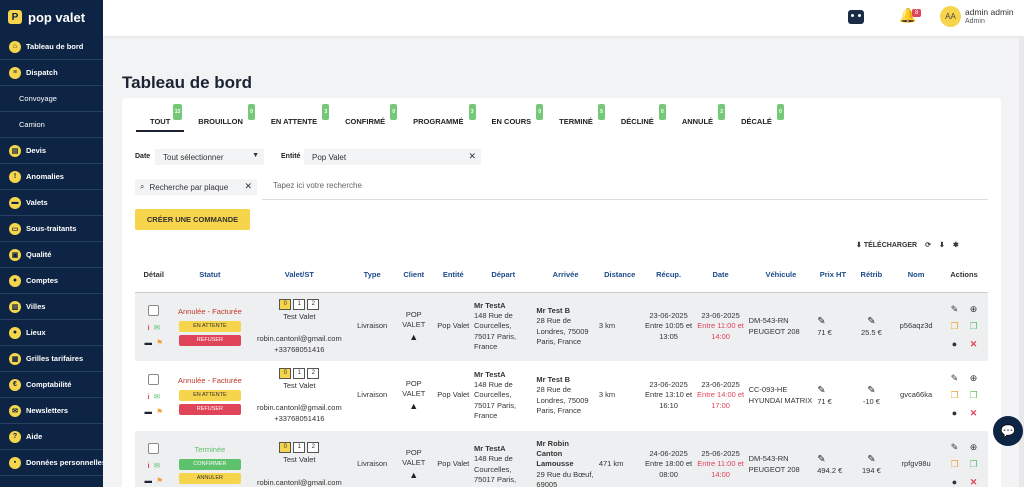 This screenshot has width=1024, height=487. I want to click on column-header: Statut, so click(210, 275).